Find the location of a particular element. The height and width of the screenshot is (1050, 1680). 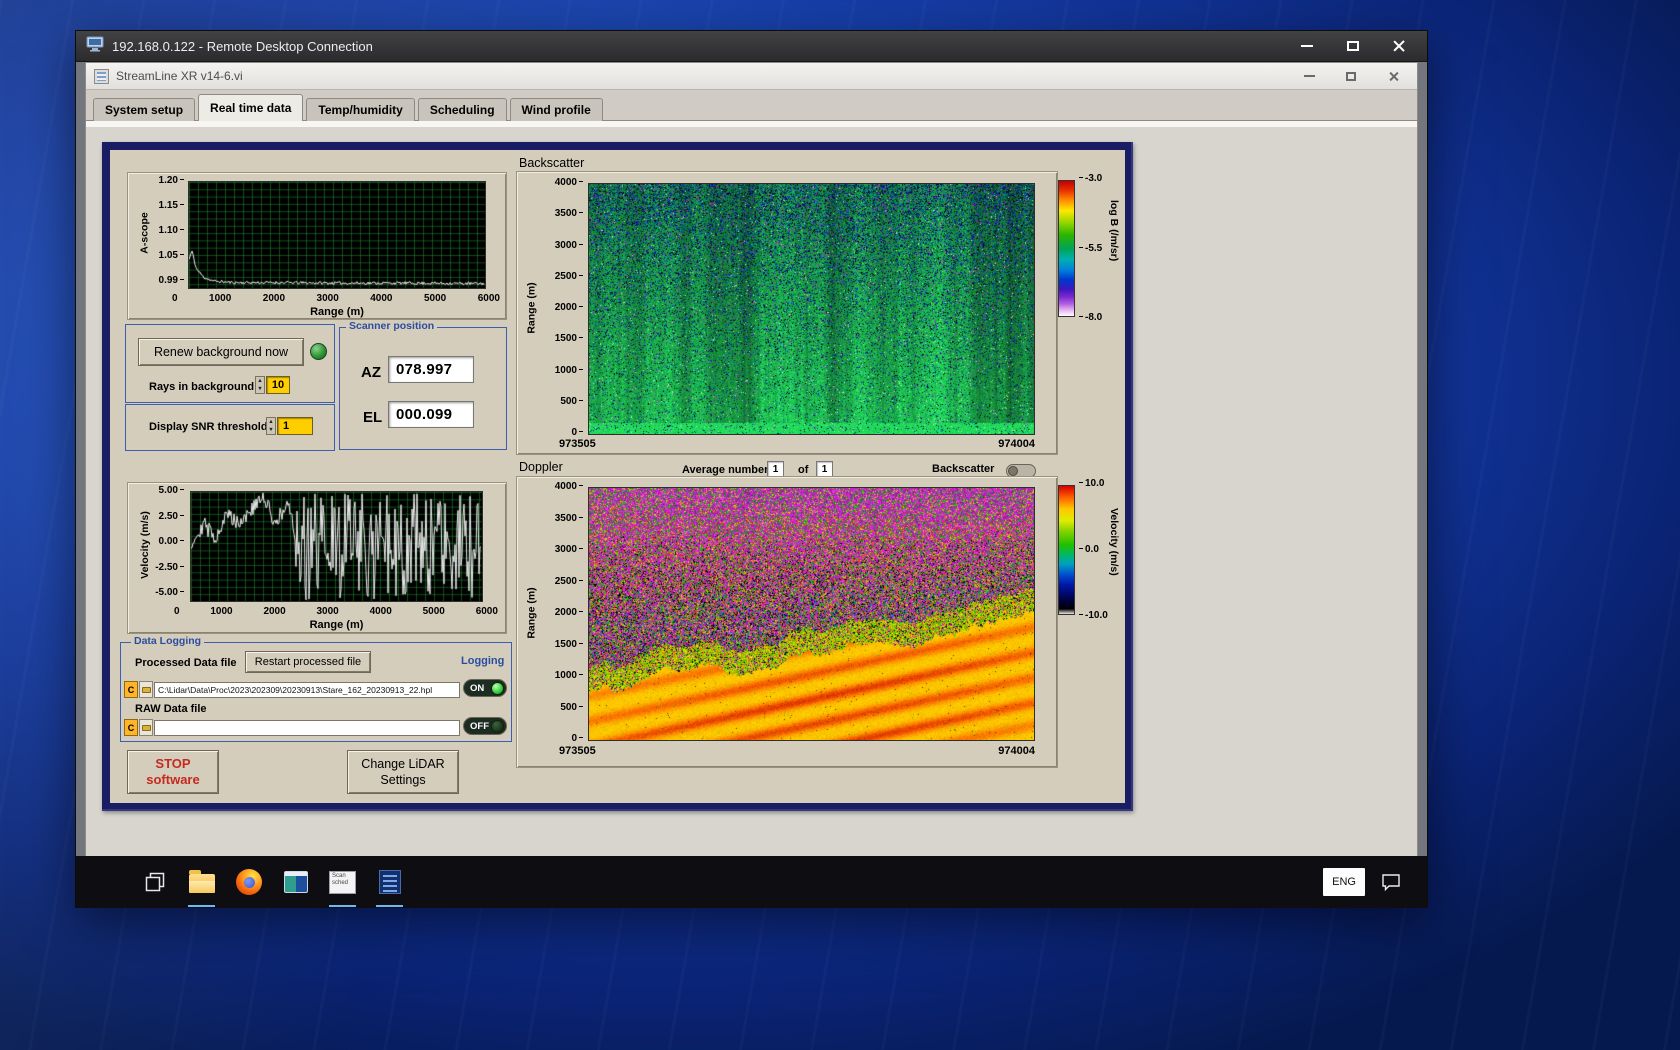

raw-data-file-label: RAW Data file is located at coordinates (171, 709).